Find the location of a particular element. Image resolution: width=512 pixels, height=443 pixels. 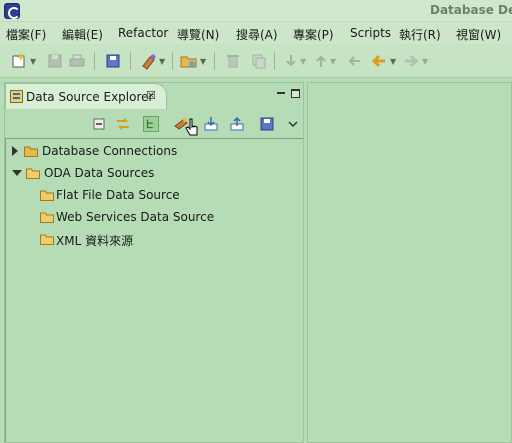

close-tab-icon: ☒ is located at coordinates (151, 95).